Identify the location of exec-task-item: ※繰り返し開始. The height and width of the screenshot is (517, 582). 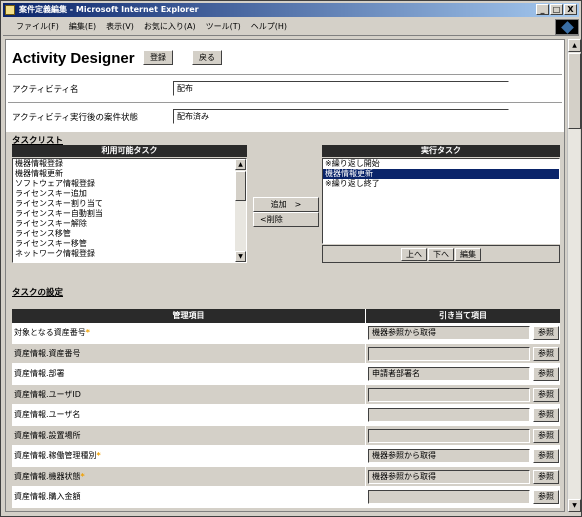
(441, 164).